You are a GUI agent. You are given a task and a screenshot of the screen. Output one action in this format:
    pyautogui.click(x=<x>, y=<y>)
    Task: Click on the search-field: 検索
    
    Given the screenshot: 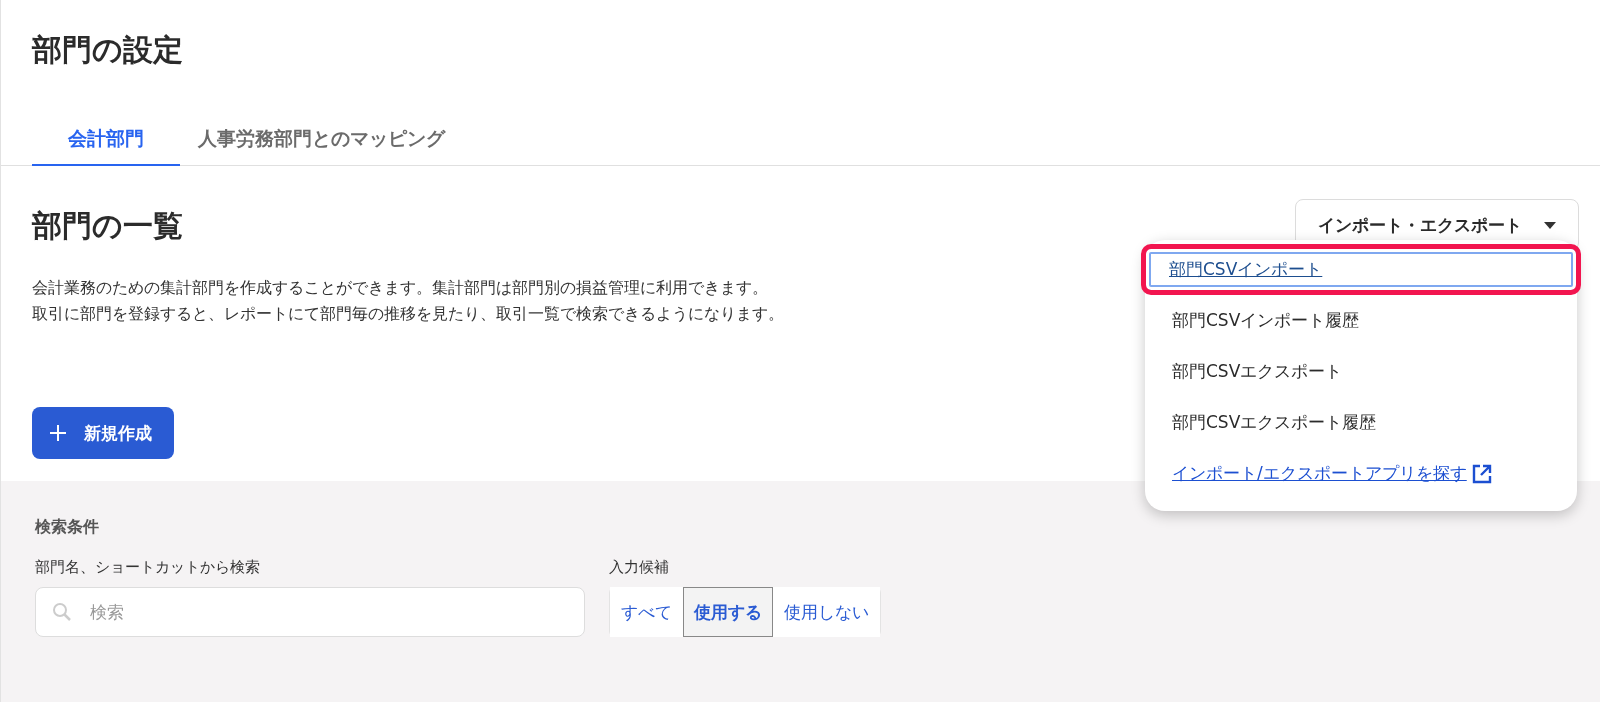 What is the action you would take?
    pyautogui.click(x=310, y=612)
    